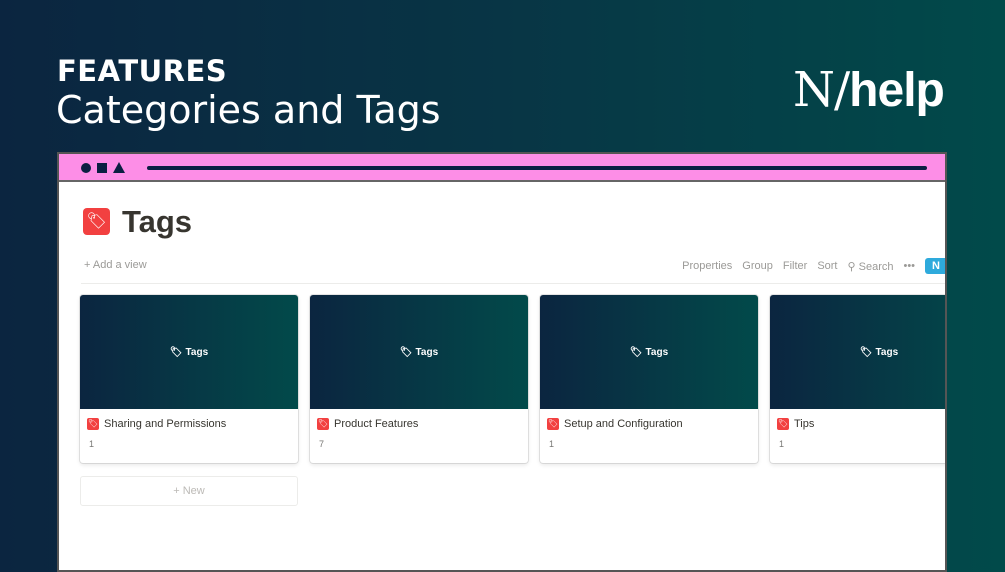  I want to click on group-button: Group, so click(757, 266).